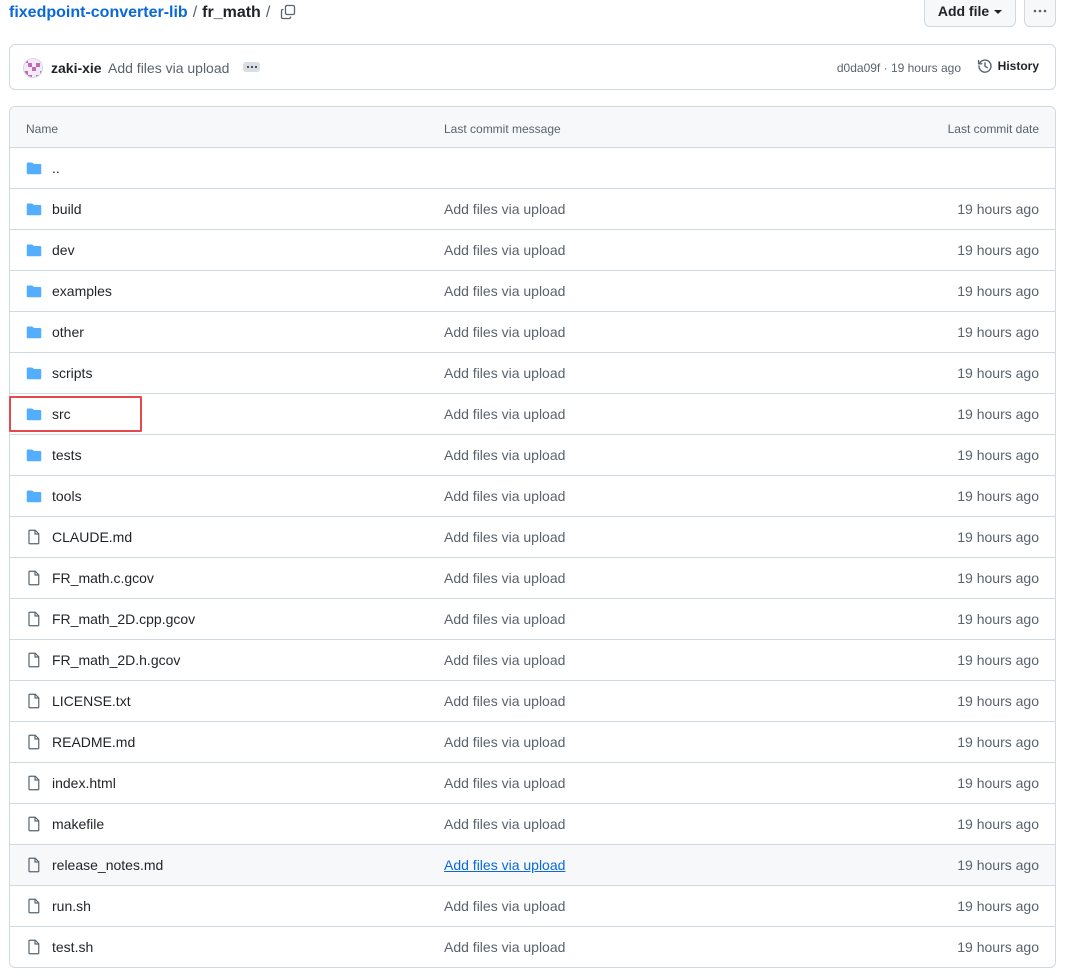  I want to click on file-name-link: dev, so click(63, 250).